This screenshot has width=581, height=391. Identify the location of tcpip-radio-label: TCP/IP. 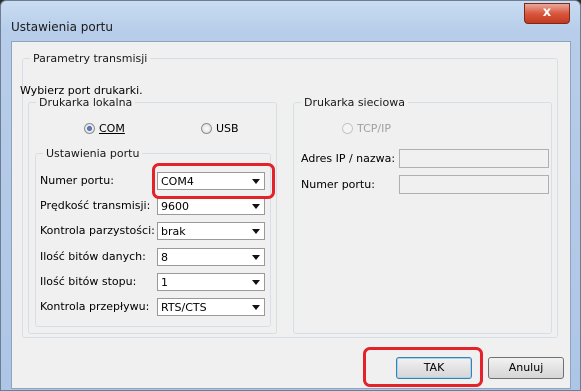
(374, 128).